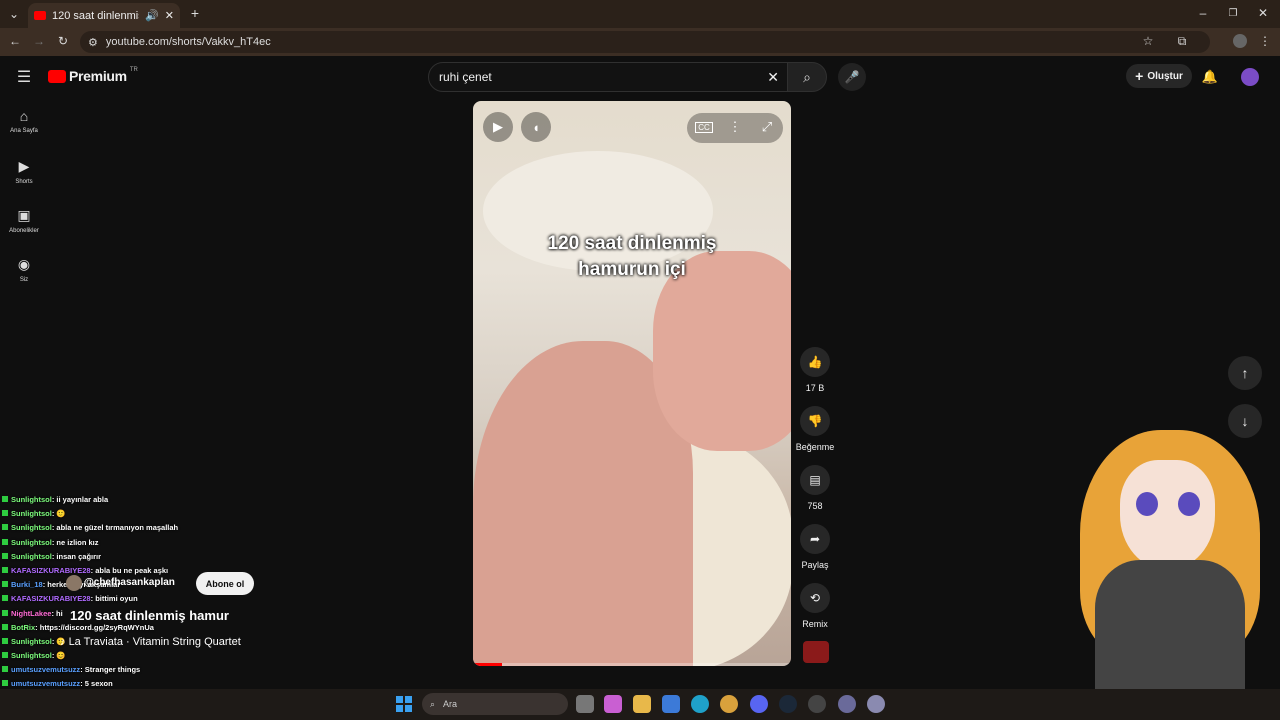 This screenshot has width=1280, height=720. Describe the element at coordinates (132, 656) in the screenshot. I see `chat-message: Sunlightsol: 😊` at that location.